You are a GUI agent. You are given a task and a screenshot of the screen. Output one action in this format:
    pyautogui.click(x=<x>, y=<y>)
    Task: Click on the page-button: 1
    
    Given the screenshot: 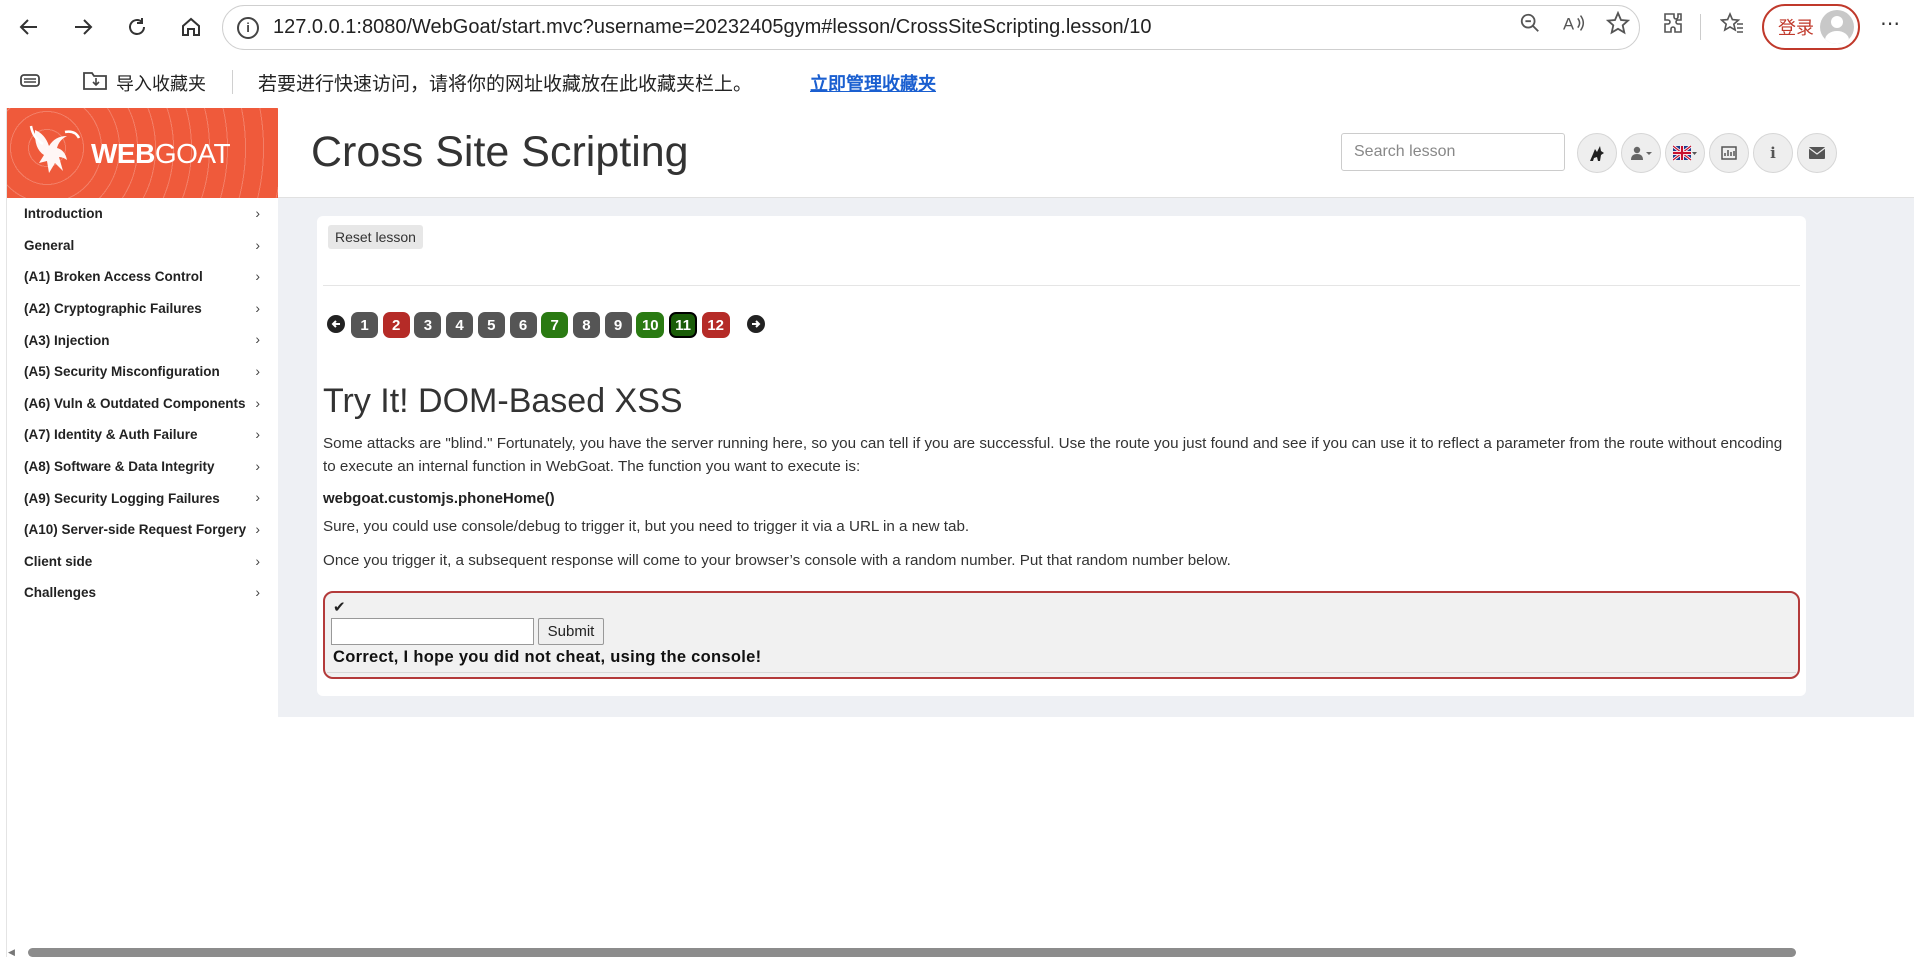 What is the action you would take?
    pyautogui.click(x=364, y=325)
    